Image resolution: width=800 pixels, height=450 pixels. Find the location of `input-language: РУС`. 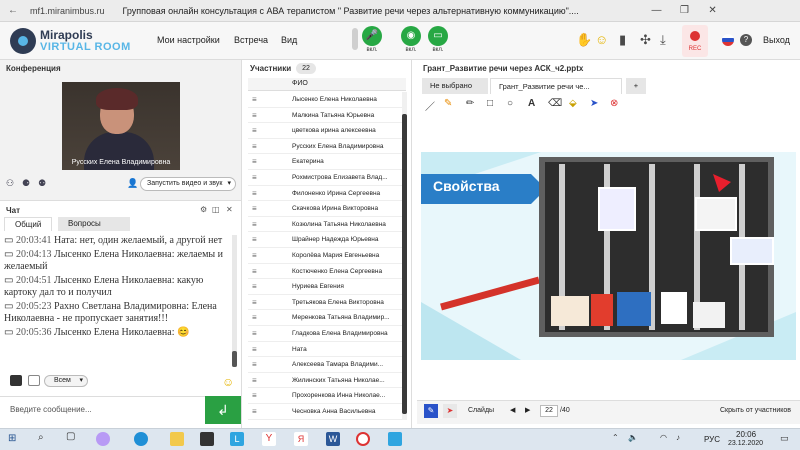

input-language: РУС is located at coordinates (712, 439).